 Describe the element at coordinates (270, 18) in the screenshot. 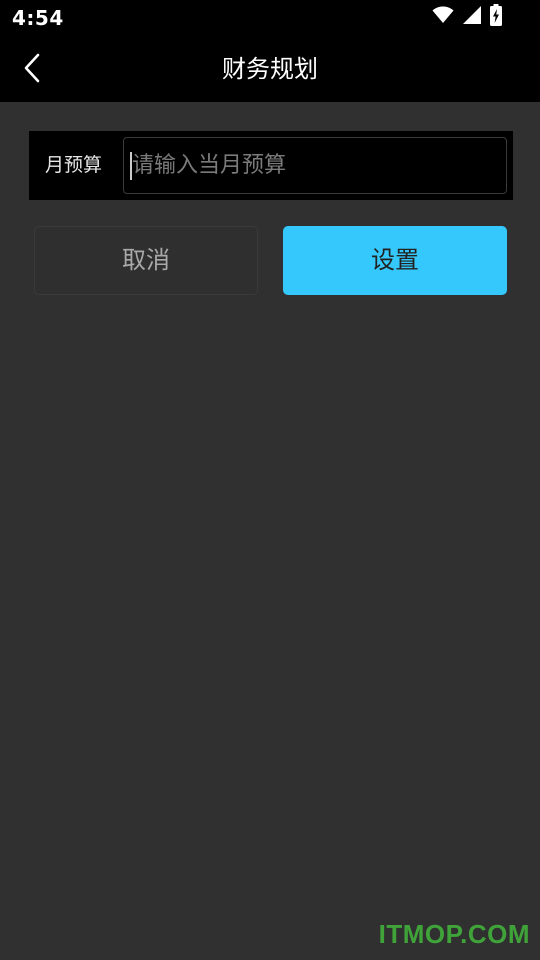

I see `status-bar: 4:54` at that location.